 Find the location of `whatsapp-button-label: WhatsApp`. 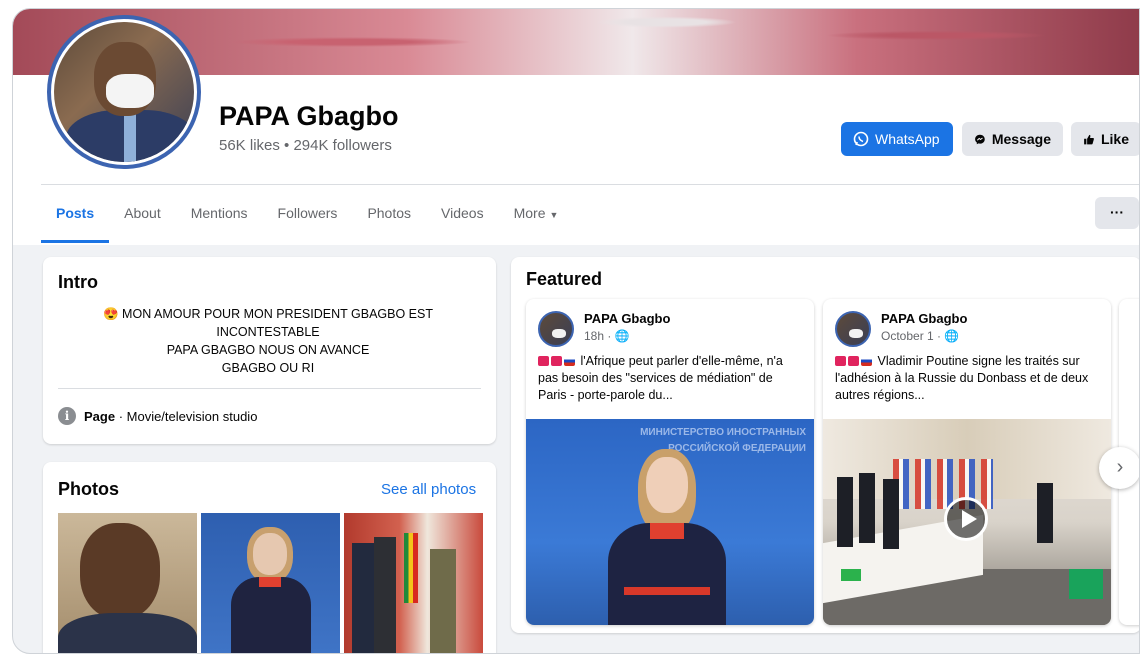

whatsapp-button-label: WhatsApp is located at coordinates (907, 139).